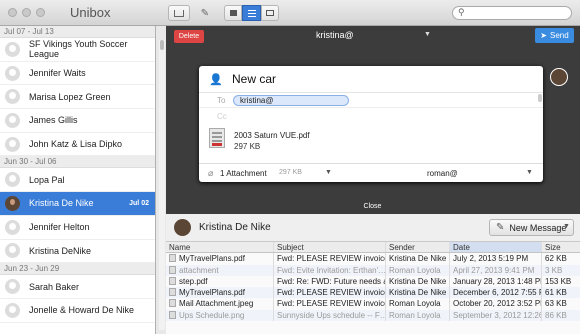 The image size is (580, 334). What do you see at coordinates (251, 13) in the screenshot?
I see `view-list-button` at bounding box center [251, 13].